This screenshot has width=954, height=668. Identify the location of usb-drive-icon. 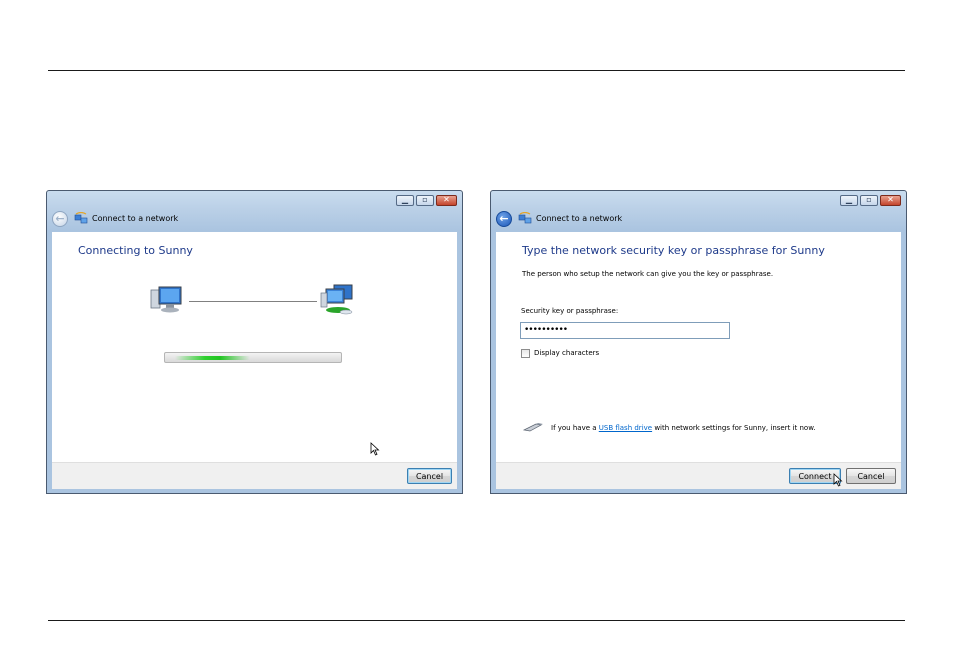
(532, 427).